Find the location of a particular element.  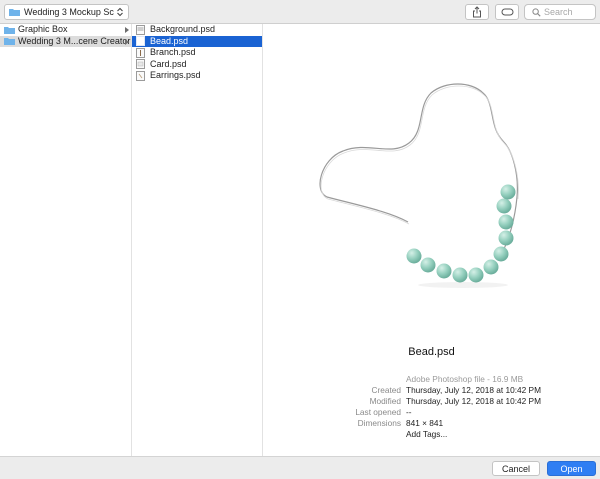

dimensions-value: 841 × 841 is located at coordinates (425, 423).